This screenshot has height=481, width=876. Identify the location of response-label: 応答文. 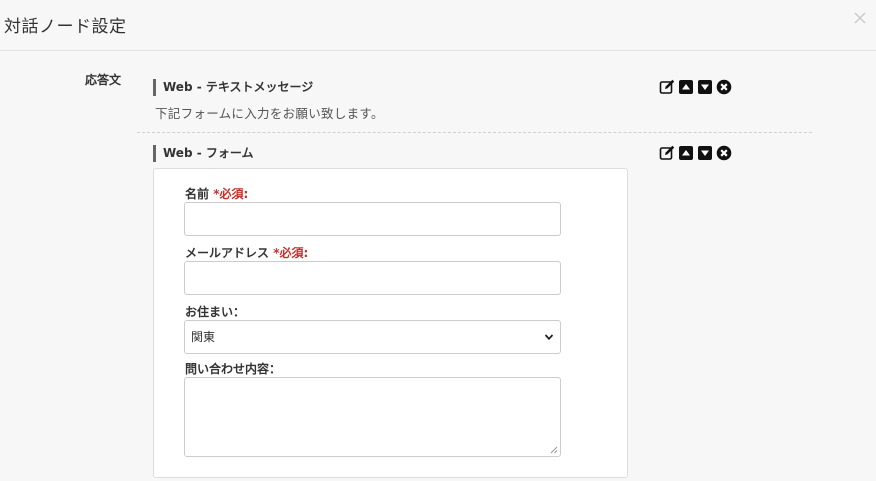
(103, 80).